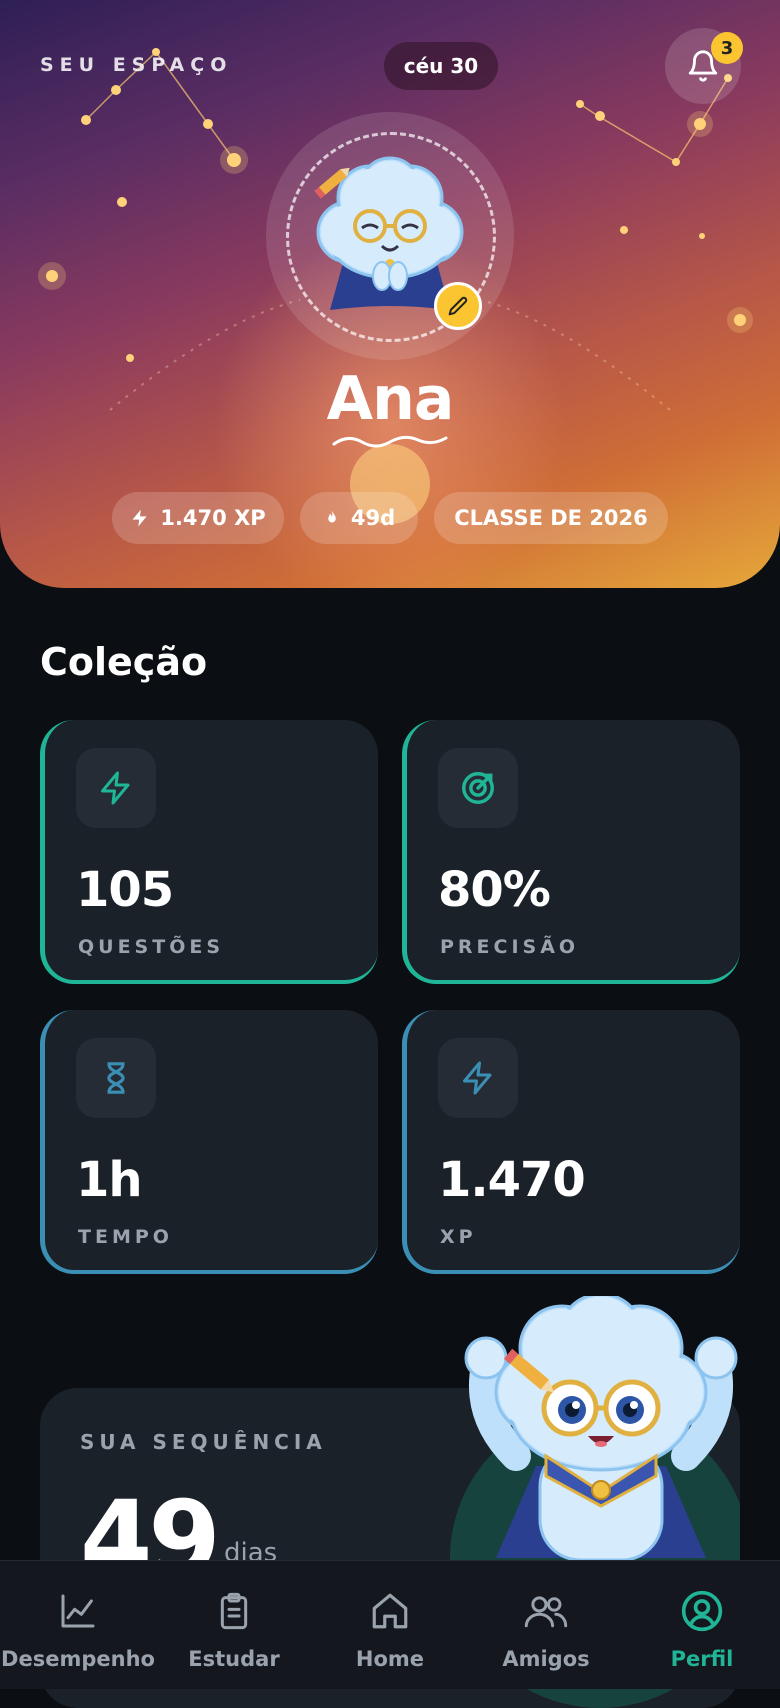 The image size is (780, 1708). I want to click on xp-pill-label: 1.470 XP, so click(213, 518).